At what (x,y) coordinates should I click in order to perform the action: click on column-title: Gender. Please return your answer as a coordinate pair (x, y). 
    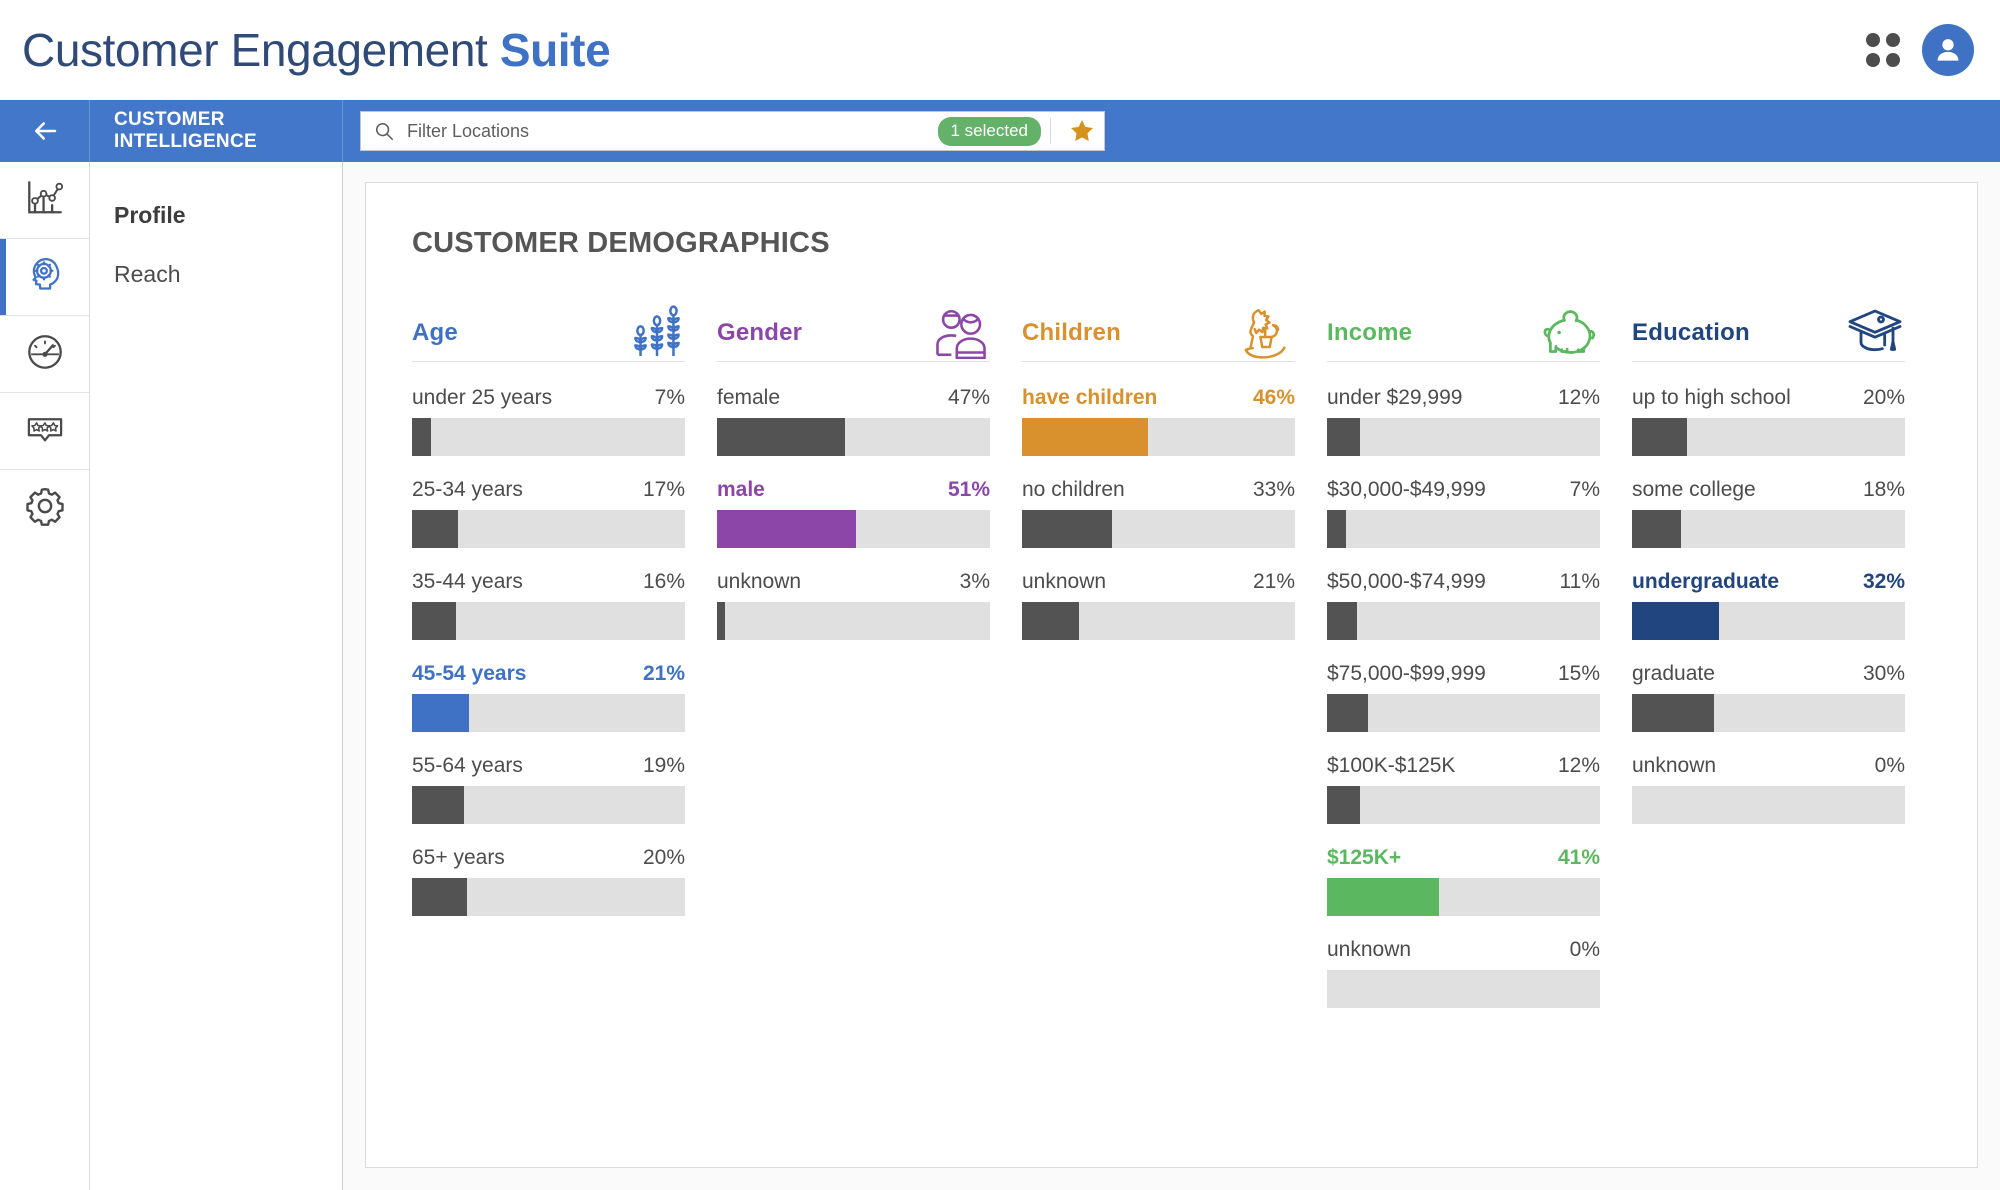
    Looking at the image, I should click on (760, 332).